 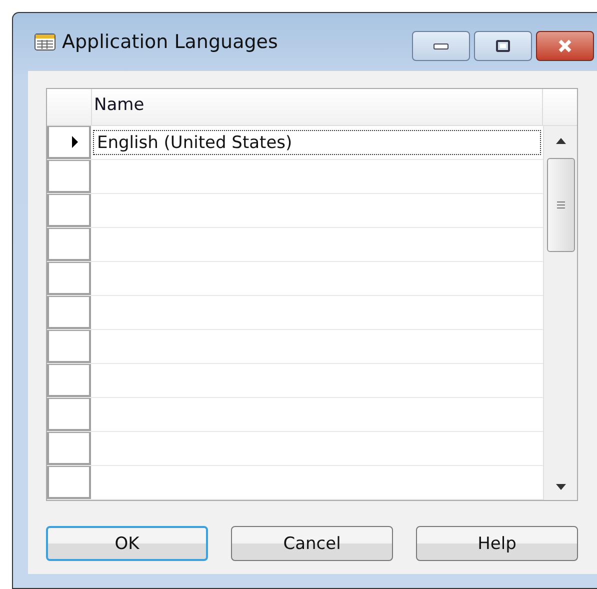 I want to click on minimize-icon, so click(x=441, y=46).